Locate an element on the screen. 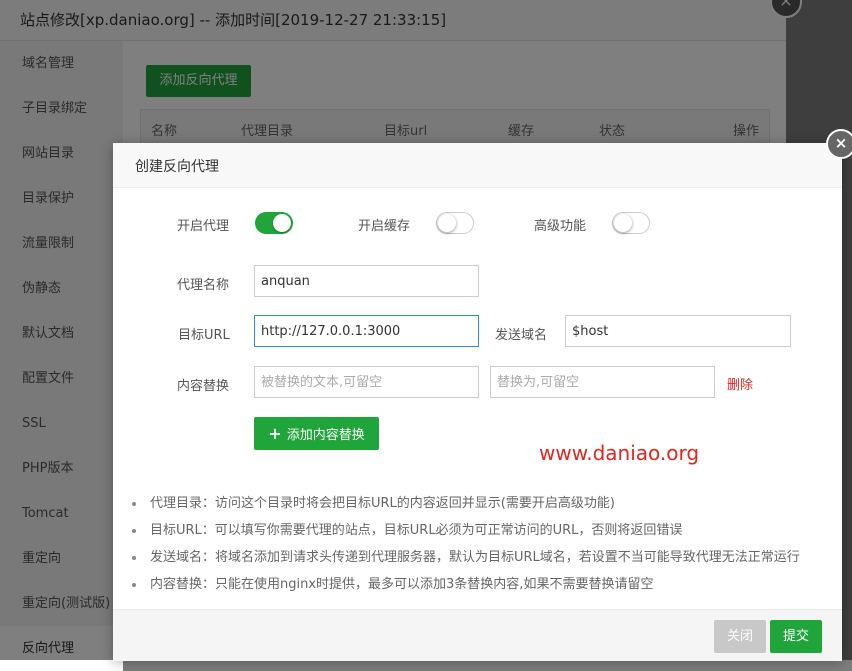 This screenshot has height=671, width=852. target-url-label: 目标URL is located at coordinates (204, 335).